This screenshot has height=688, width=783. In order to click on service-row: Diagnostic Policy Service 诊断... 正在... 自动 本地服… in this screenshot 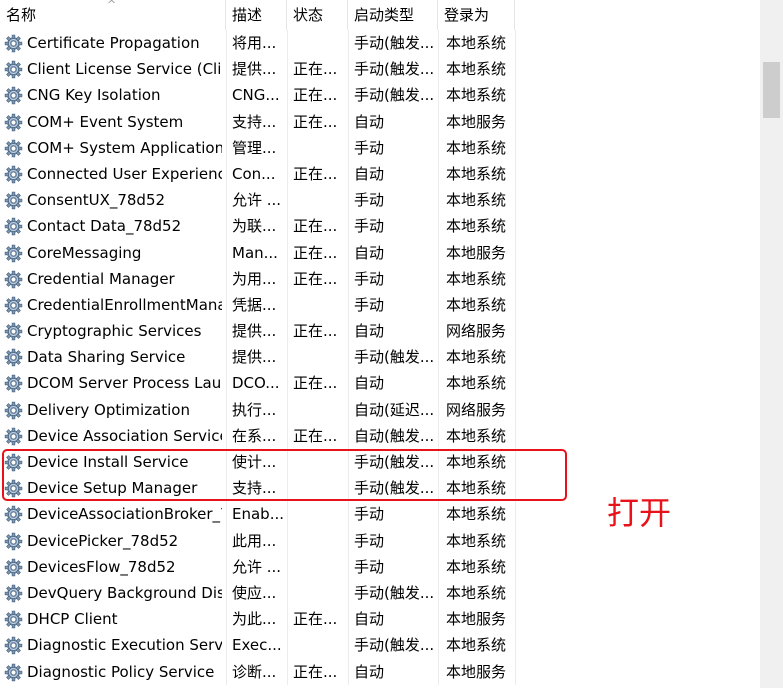, I will do `click(380, 672)`.